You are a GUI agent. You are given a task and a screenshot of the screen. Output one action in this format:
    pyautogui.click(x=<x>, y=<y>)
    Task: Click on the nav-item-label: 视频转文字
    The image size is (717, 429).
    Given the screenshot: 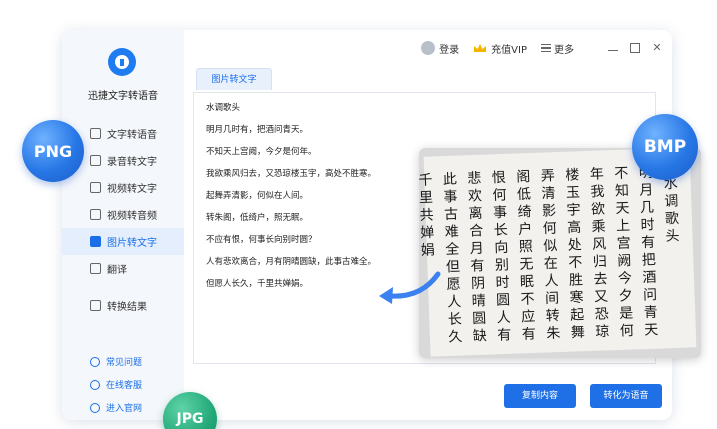 What is the action you would take?
    pyautogui.click(x=132, y=189)
    